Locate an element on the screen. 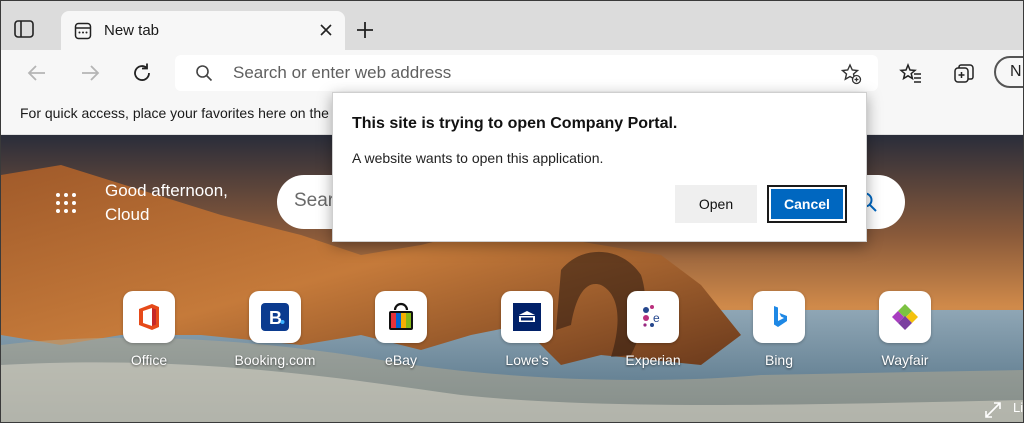  cancel-button: Cancel is located at coordinates (807, 204).